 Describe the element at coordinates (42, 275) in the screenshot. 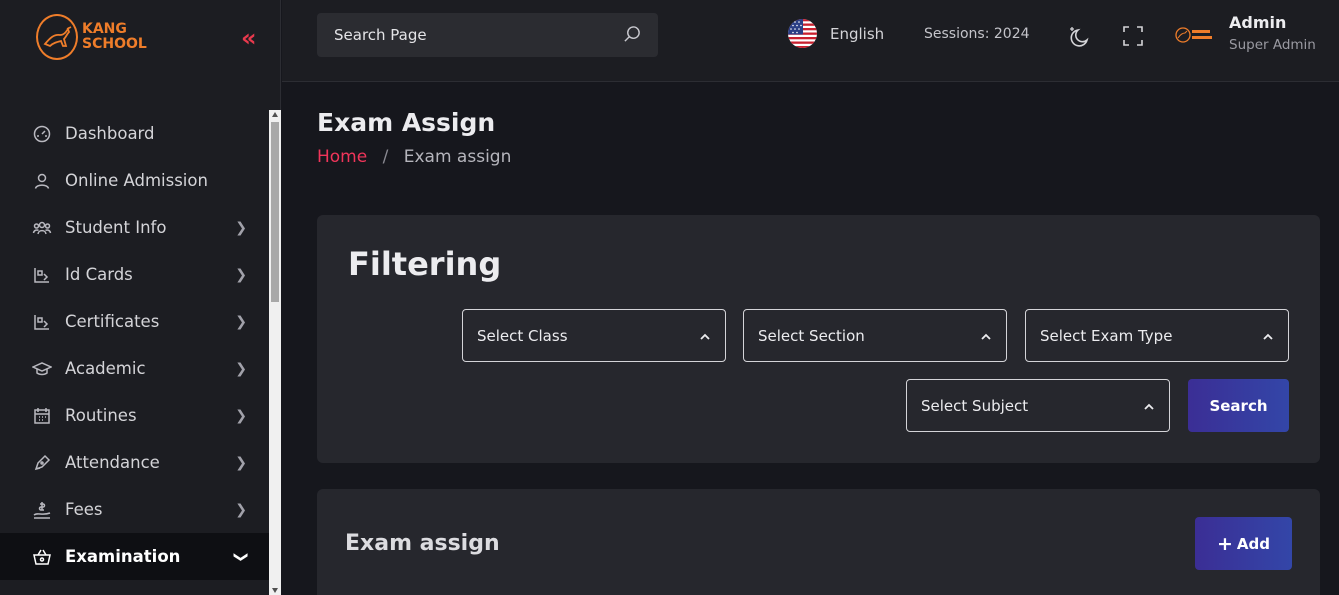

I see `id-card-icon` at that location.